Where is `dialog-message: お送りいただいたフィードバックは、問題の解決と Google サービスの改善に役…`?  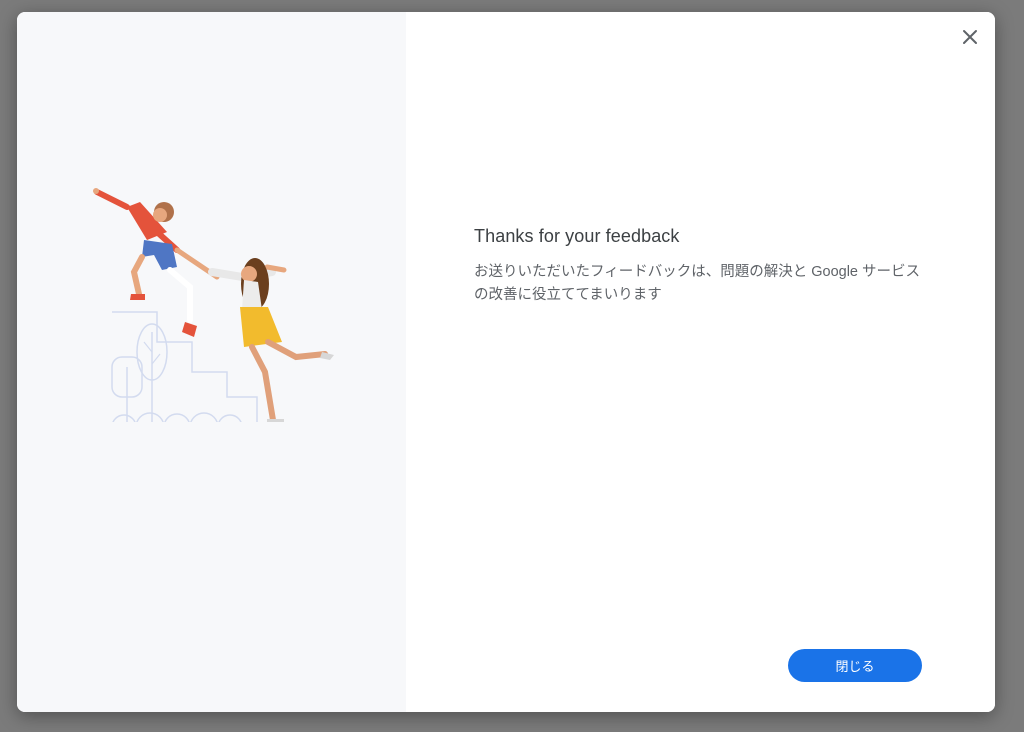
dialog-message: お送りいただいたフィードバックは、問題の解決と Google サービスの改善に役… is located at coordinates (697, 283).